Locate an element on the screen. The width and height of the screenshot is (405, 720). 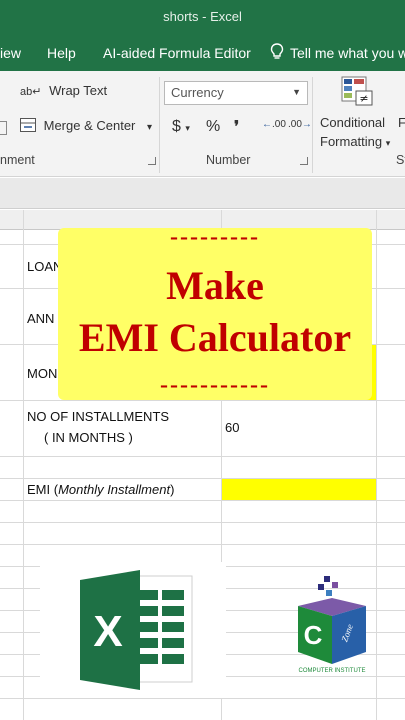
number-group-label: Number is located at coordinates (228, 160).